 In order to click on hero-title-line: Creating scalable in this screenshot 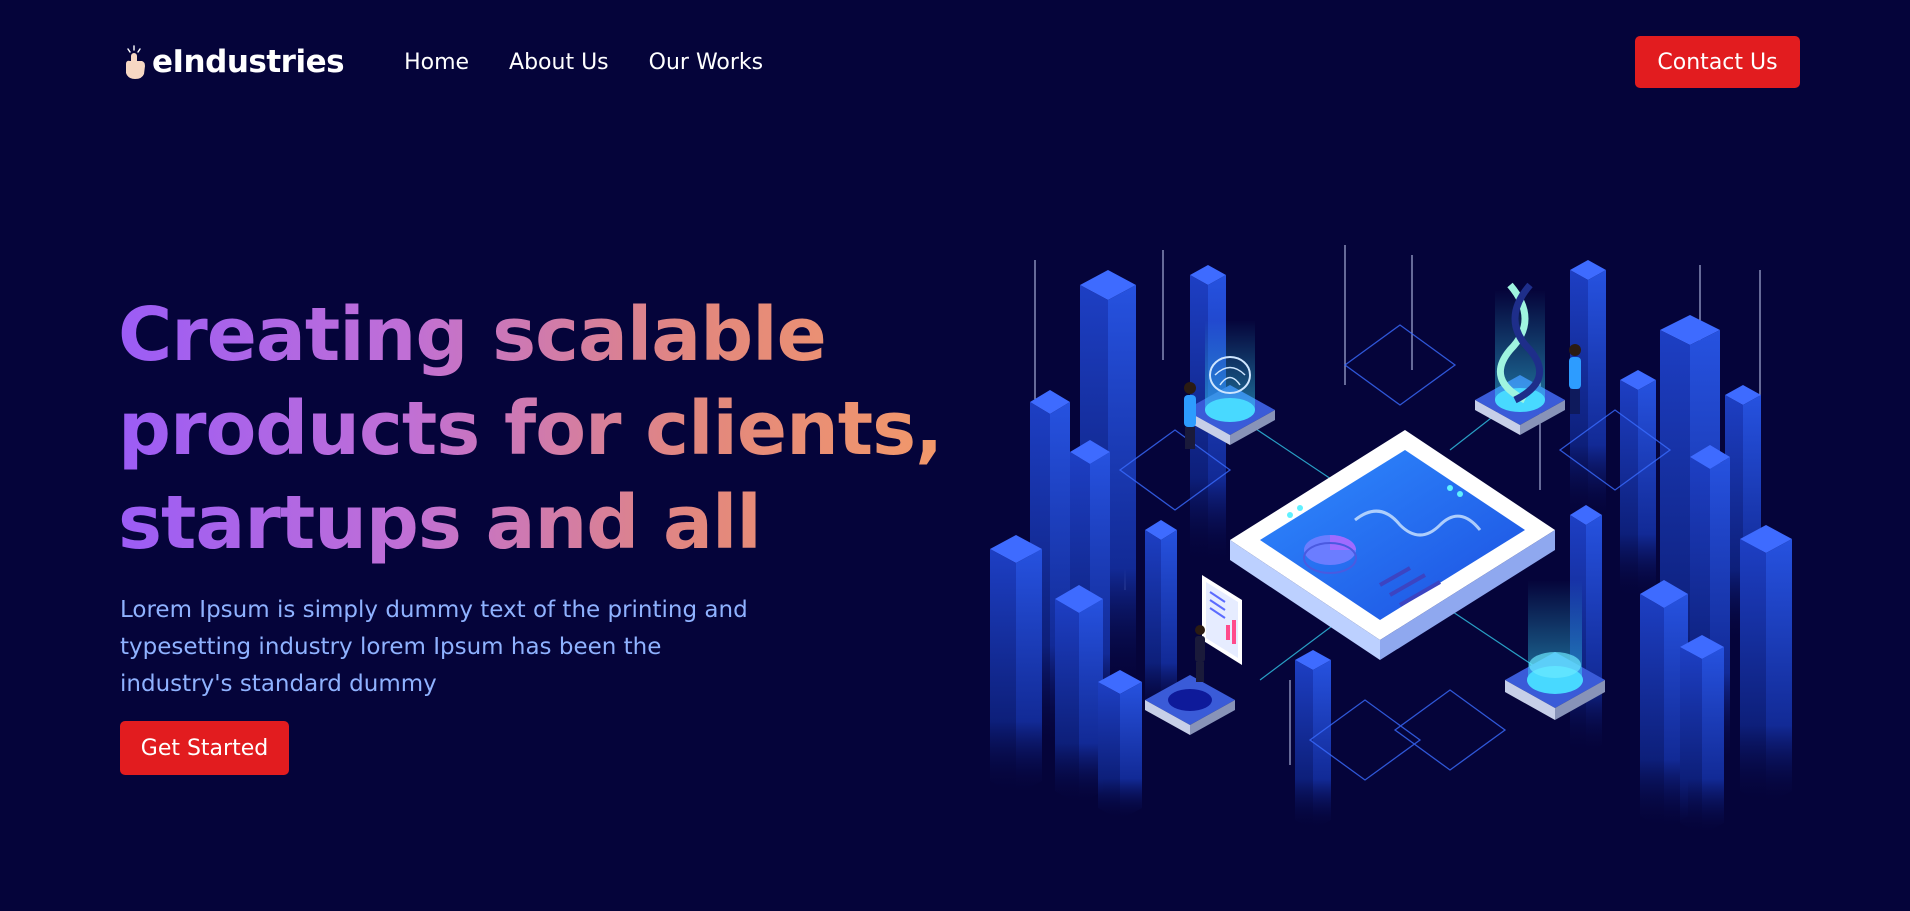, I will do `click(472, 335)`.